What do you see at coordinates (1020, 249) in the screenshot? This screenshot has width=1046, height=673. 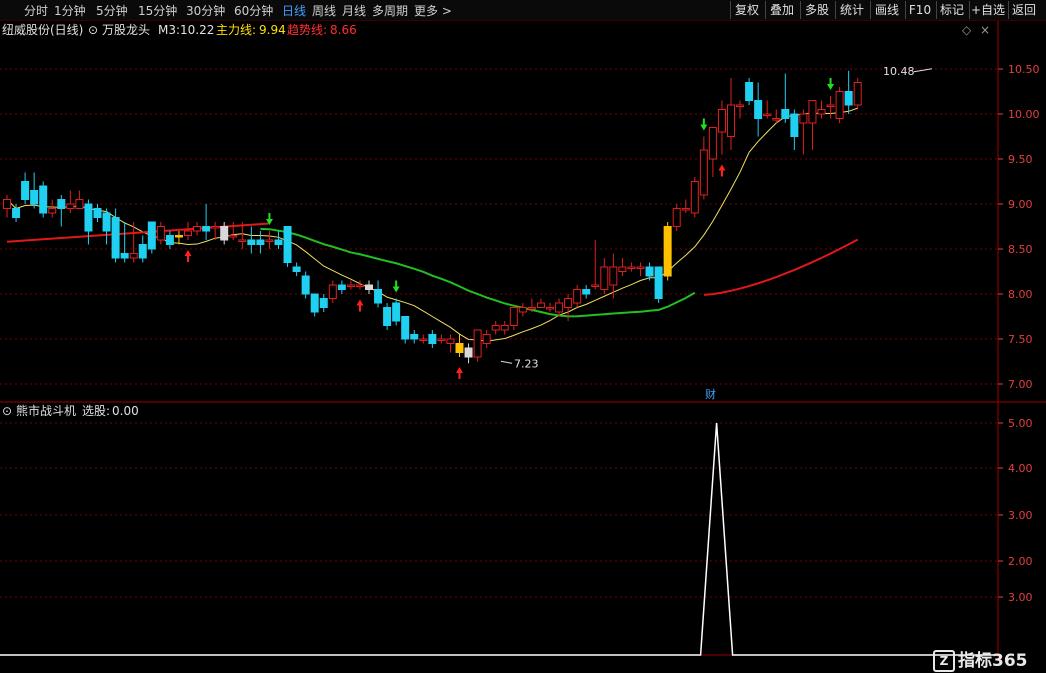 I see `main-y-label-4: 8.50` at bounding box center [1020, 249].